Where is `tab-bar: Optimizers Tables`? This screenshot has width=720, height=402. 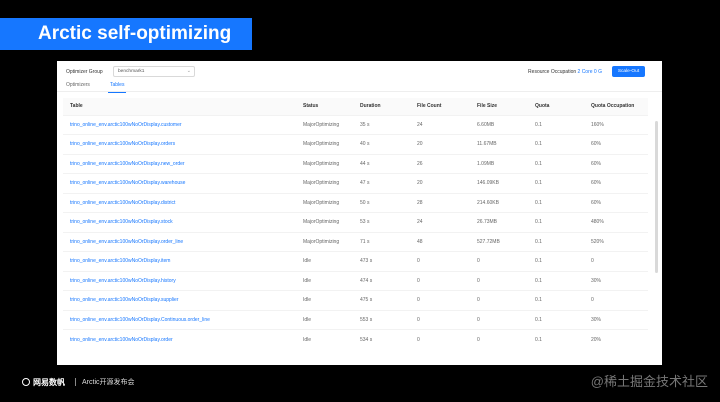 tab-bar: Optimizers Tables is located at coordinates (359, 86).